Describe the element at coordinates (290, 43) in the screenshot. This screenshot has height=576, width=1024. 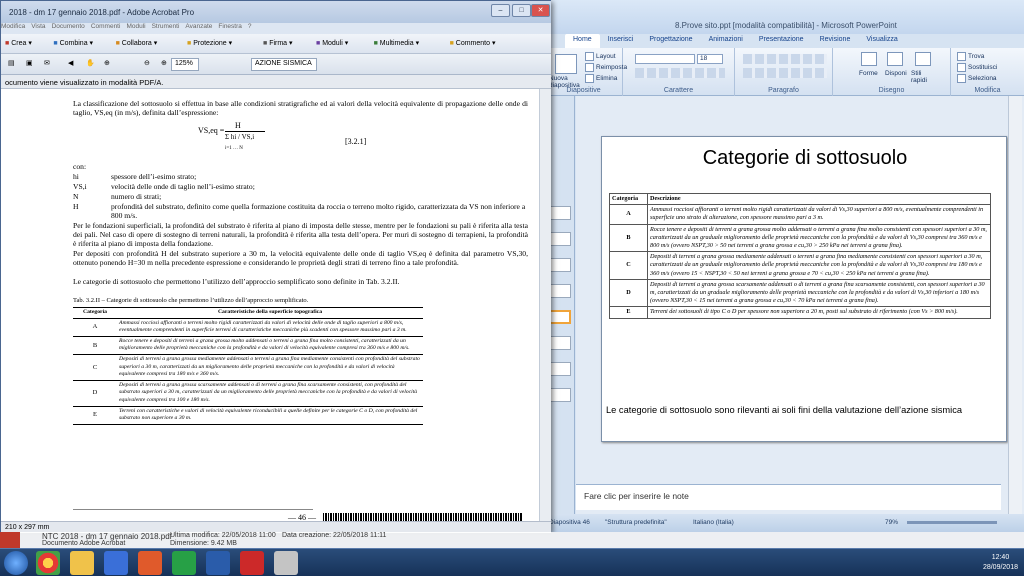
I see `chevron-down-icon: ▾` at that location.